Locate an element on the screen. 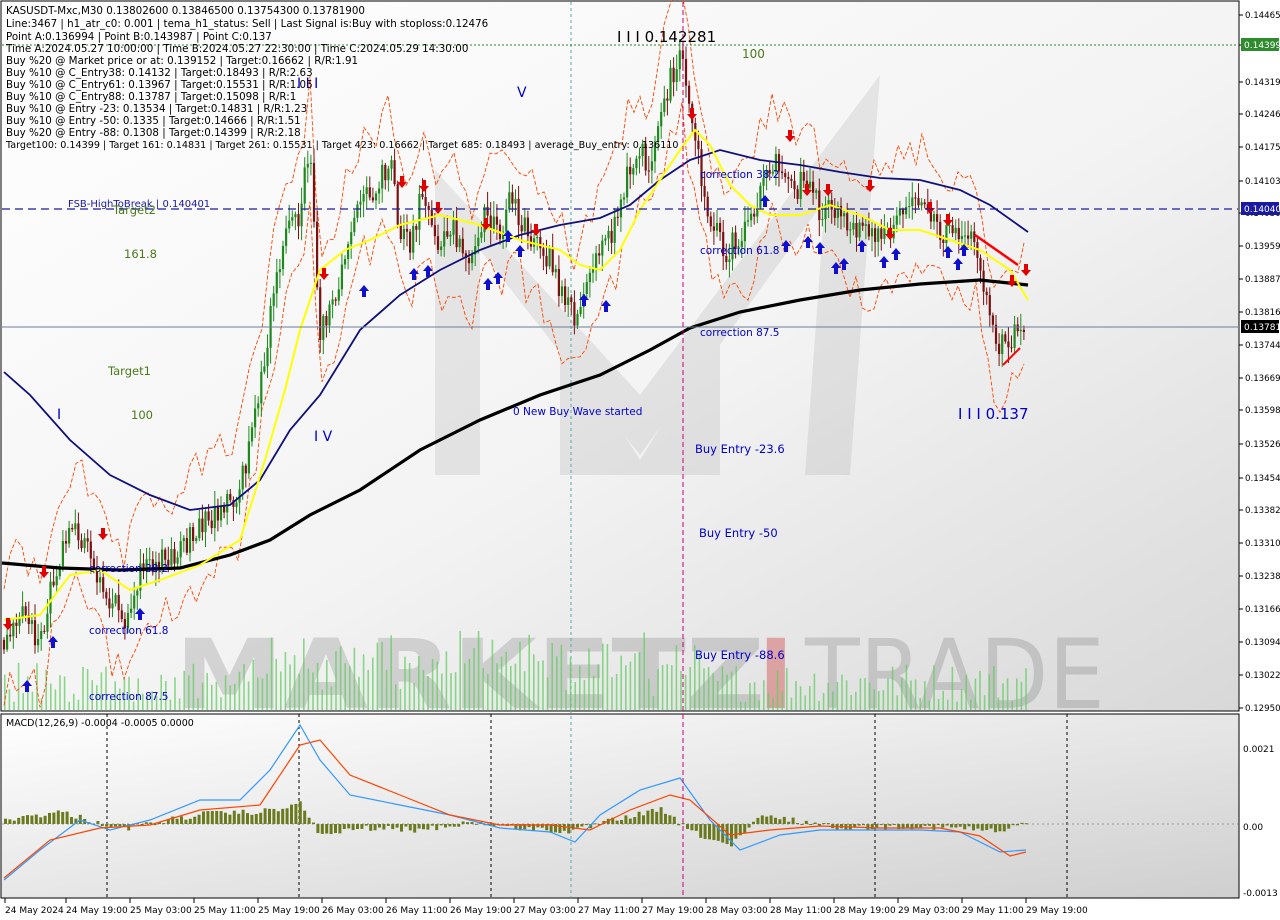 Image resolution: width=1280 pixels, height=920 pixels. buy-entry-label: Buy Entry -23.6 is located at coordinates (740, 449).